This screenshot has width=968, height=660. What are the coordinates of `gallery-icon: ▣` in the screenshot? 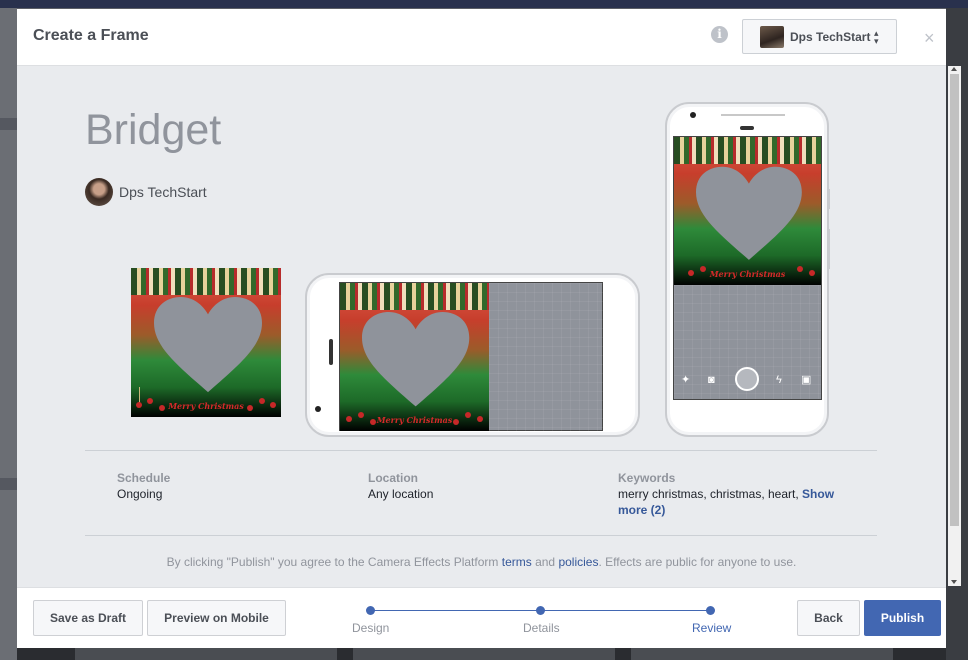 It's located at (806, 380).